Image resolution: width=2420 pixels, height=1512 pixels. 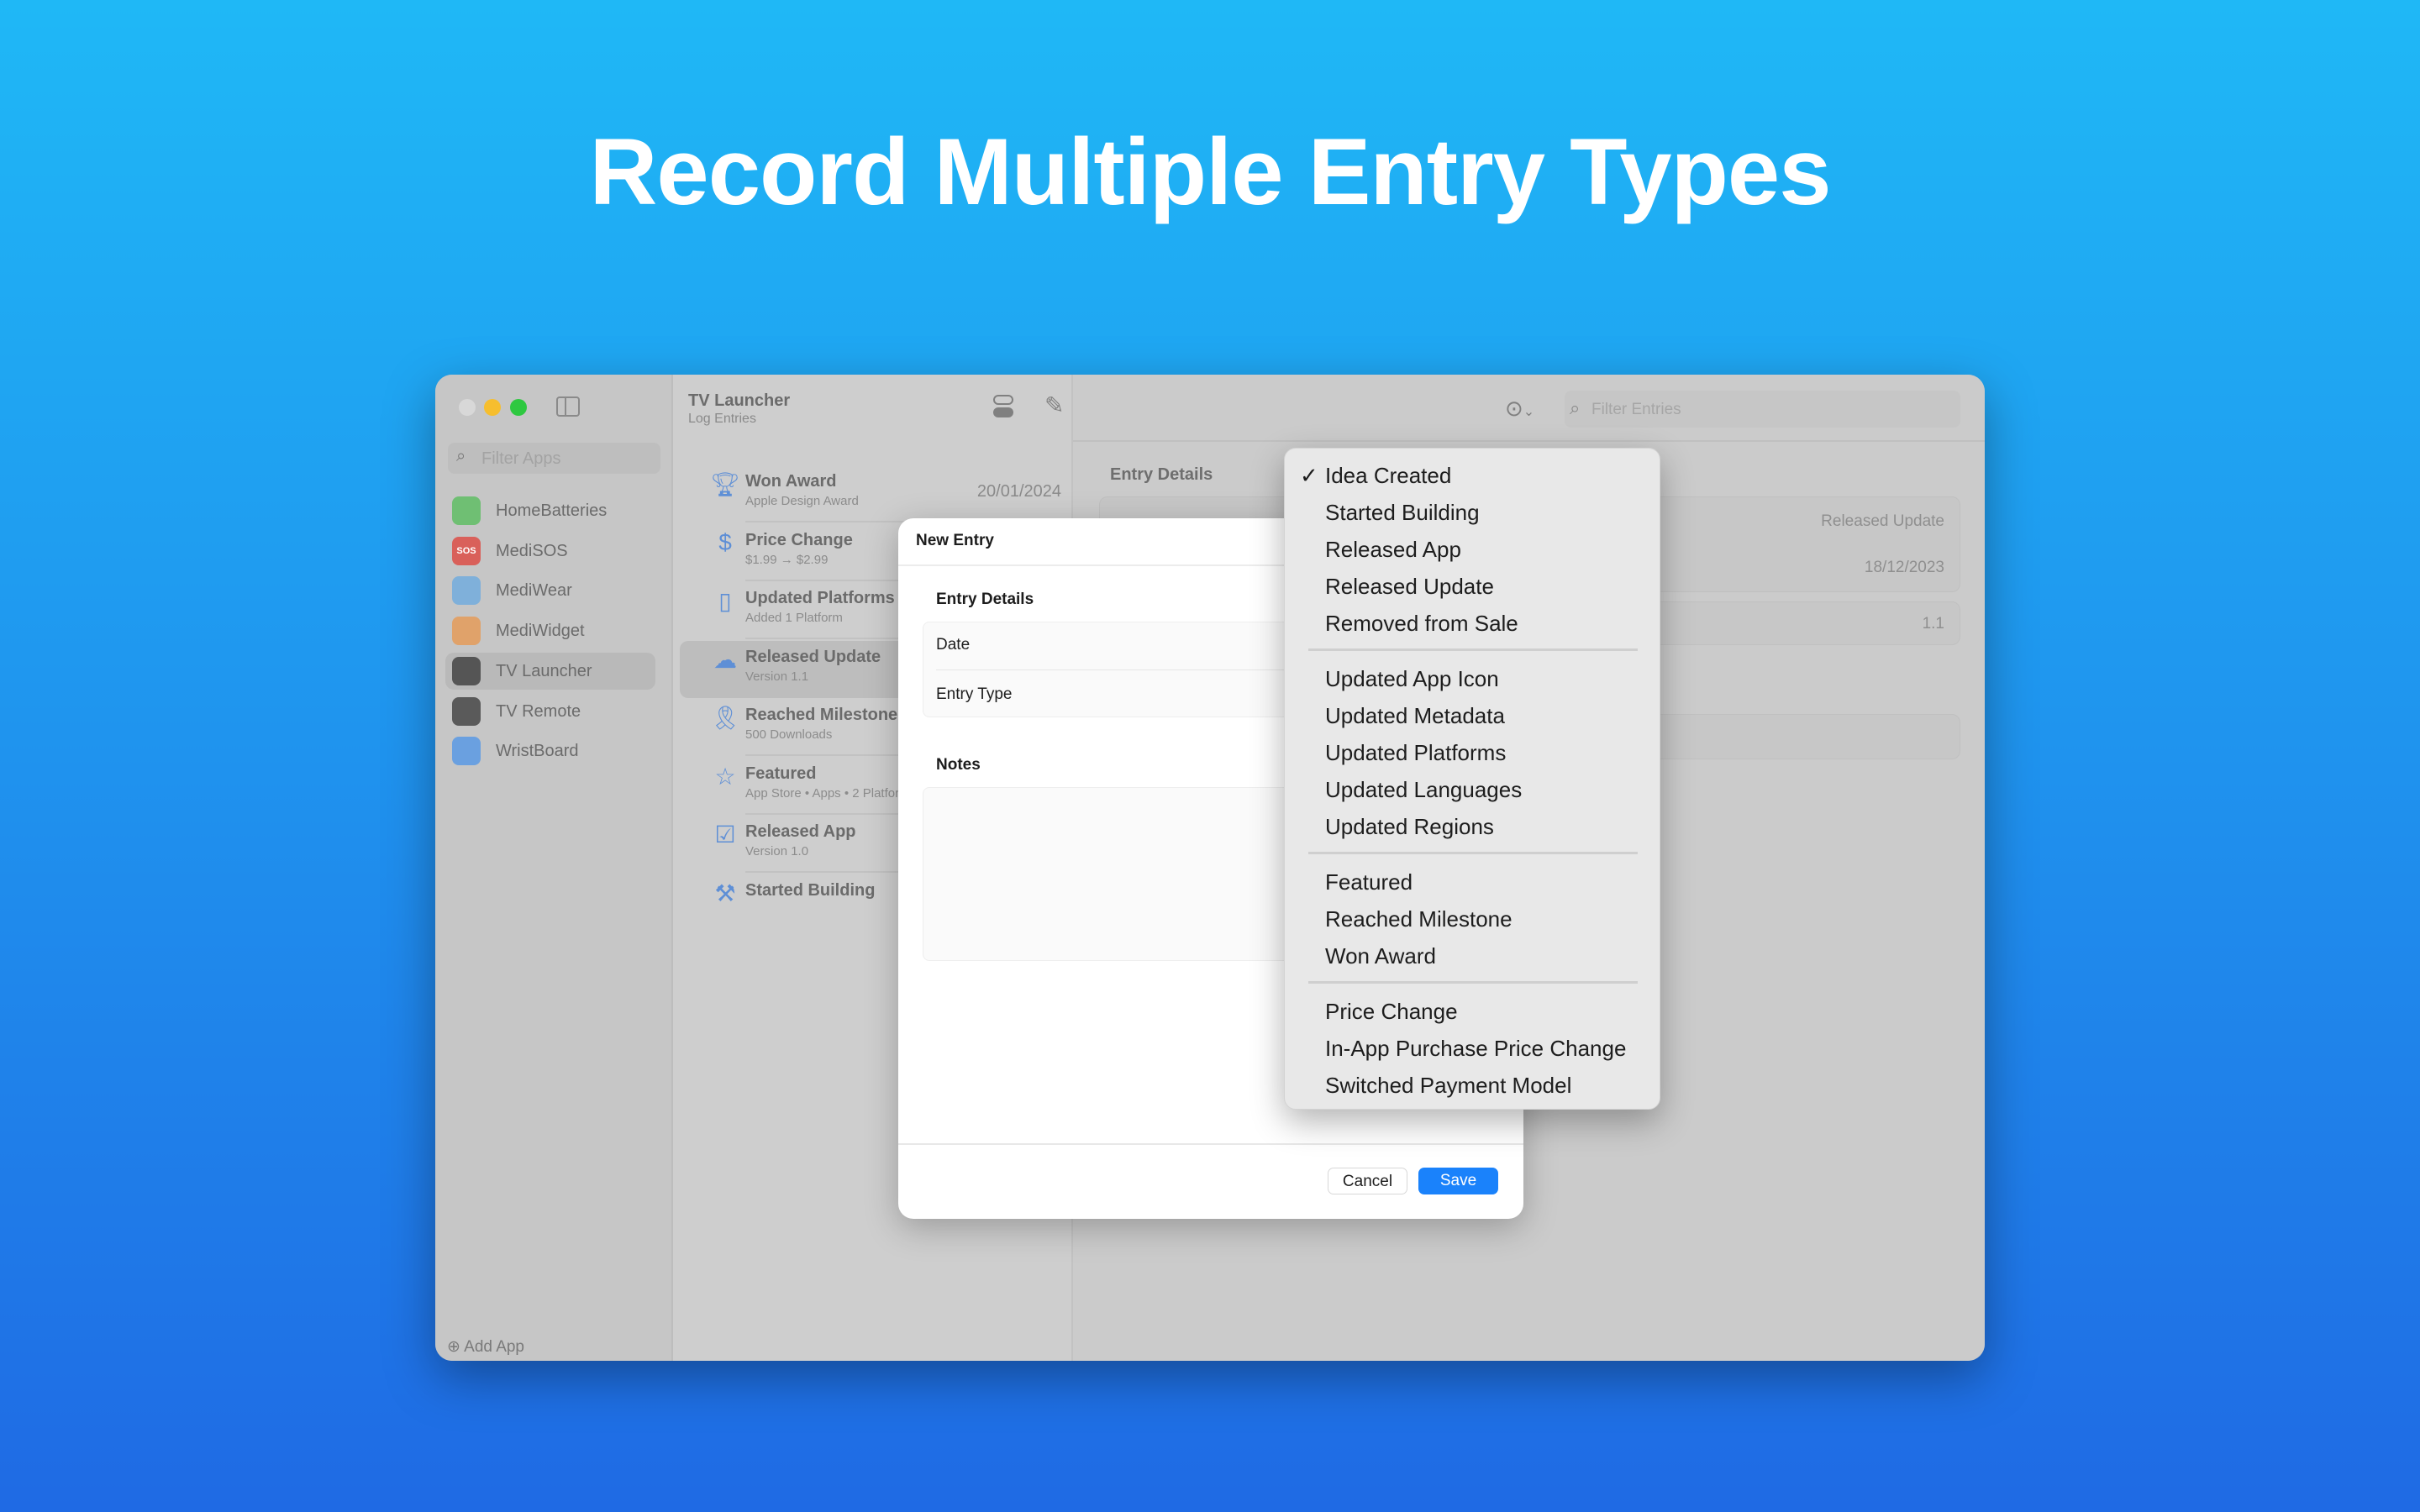 What do you see at coordinates (1423, 789) in the screenshot?
I see `menu-item: Updated Languages` at bounding box center [1423, 789].